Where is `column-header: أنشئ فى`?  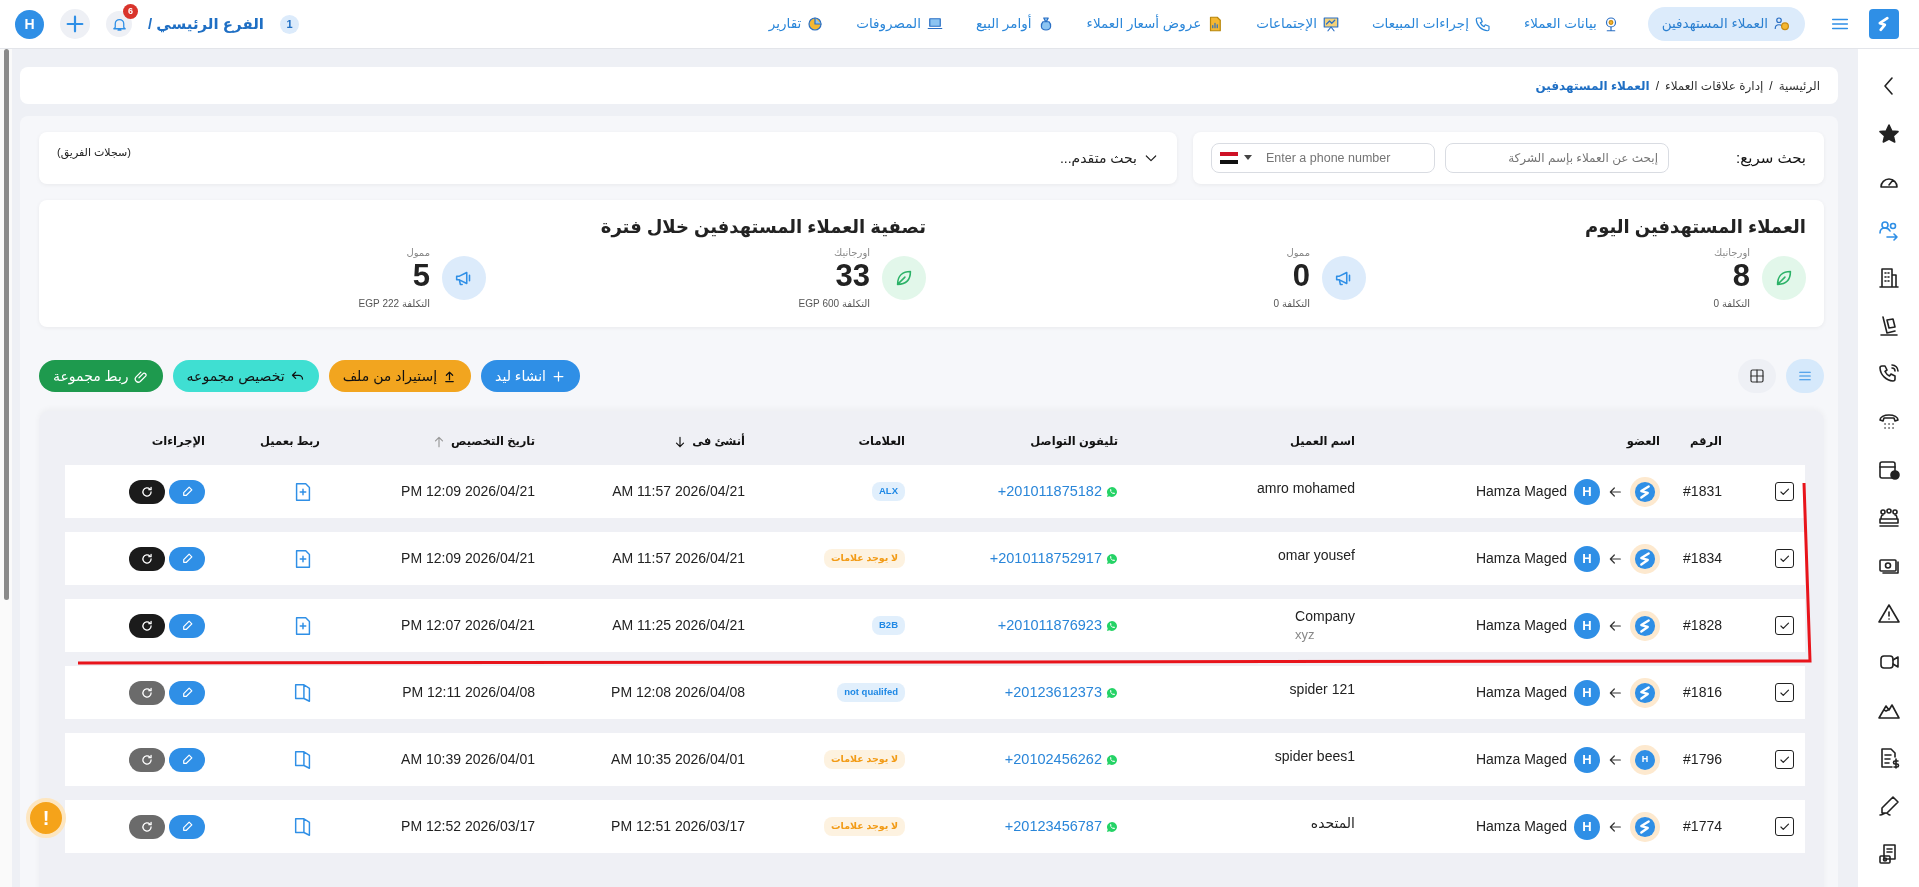
column-header: أنشئ فى is located at coordinates (718, 442).